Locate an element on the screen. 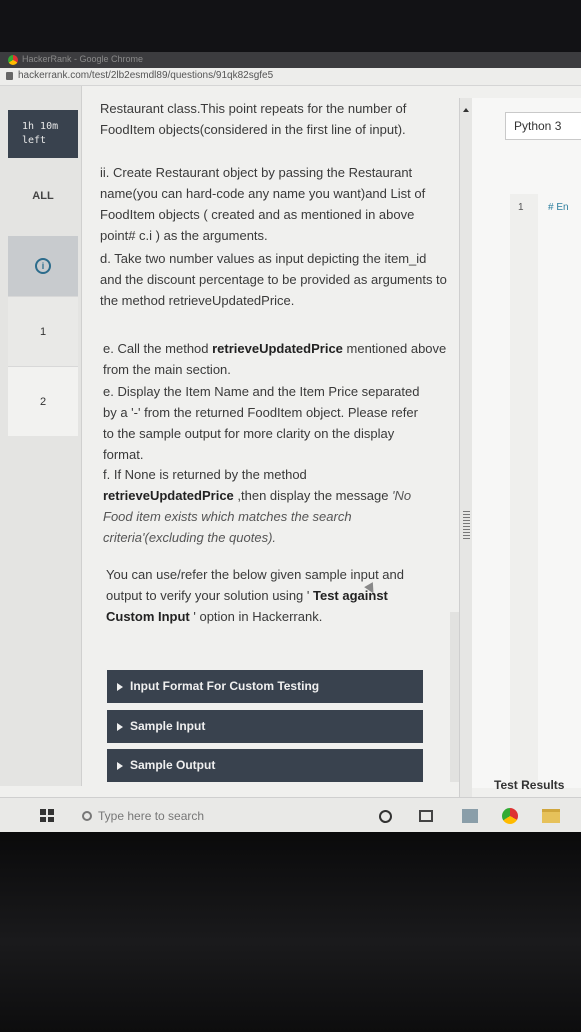 The height and width of the screenshot is (1032, 581). code-editor-panel: Python 3 1 # En Test Results is located at coordinates (526, 445).